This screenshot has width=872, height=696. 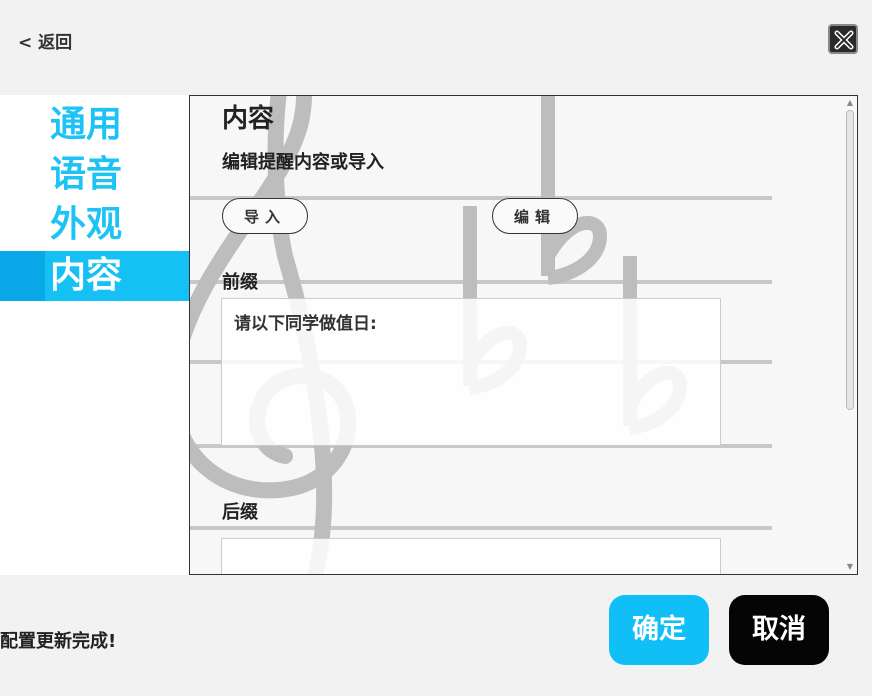 I want to click on prefix-textarea: 请以下同学做值日:, so click(x=471, y=372).